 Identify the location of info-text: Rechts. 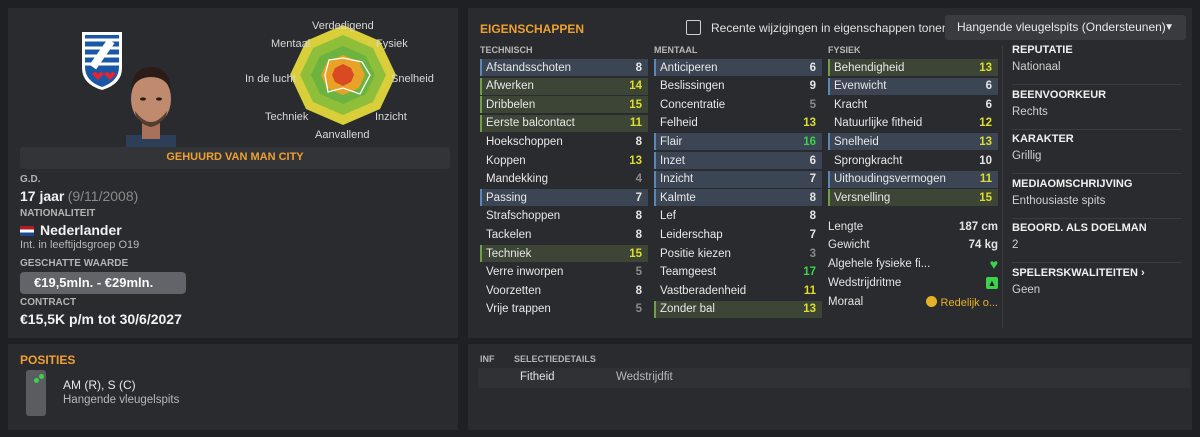
(1030, 111).